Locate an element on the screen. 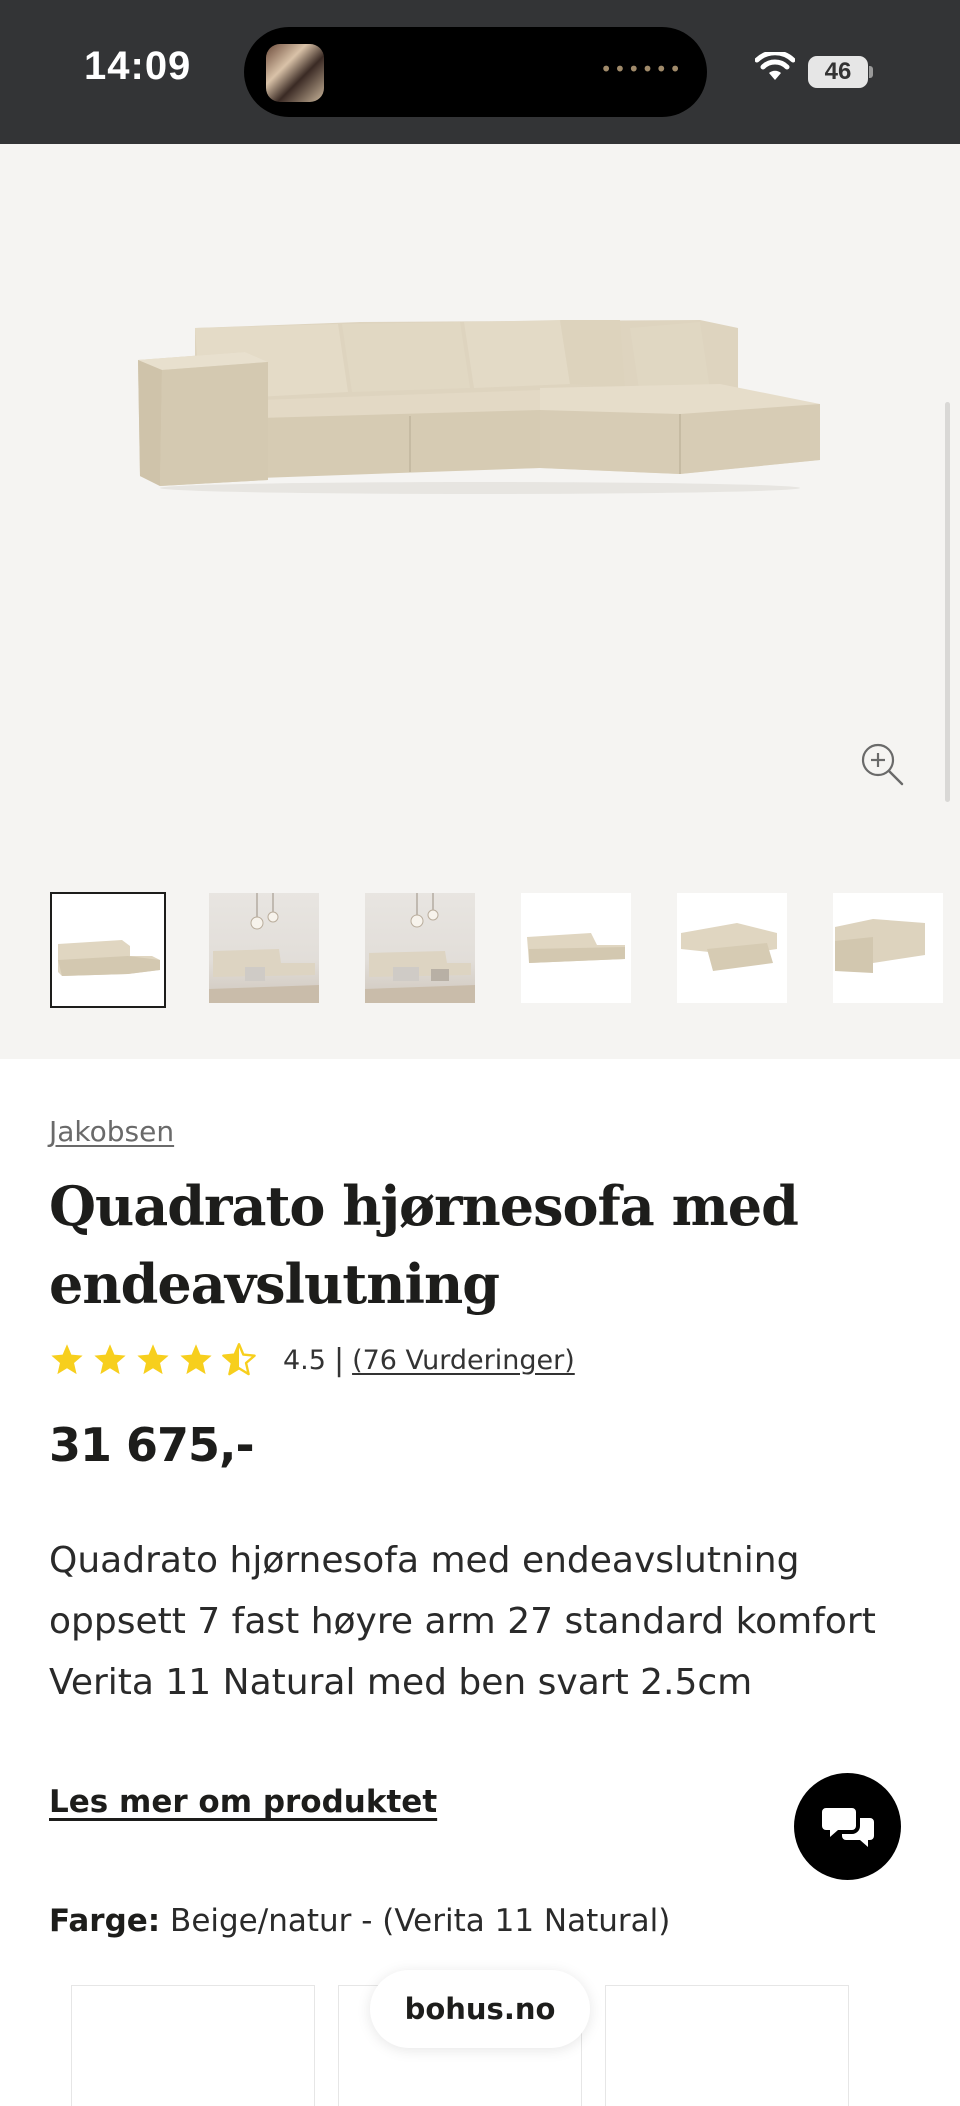 The image size is (960, 2106). status-time: 14:09 is located at coordinates (138, 66).